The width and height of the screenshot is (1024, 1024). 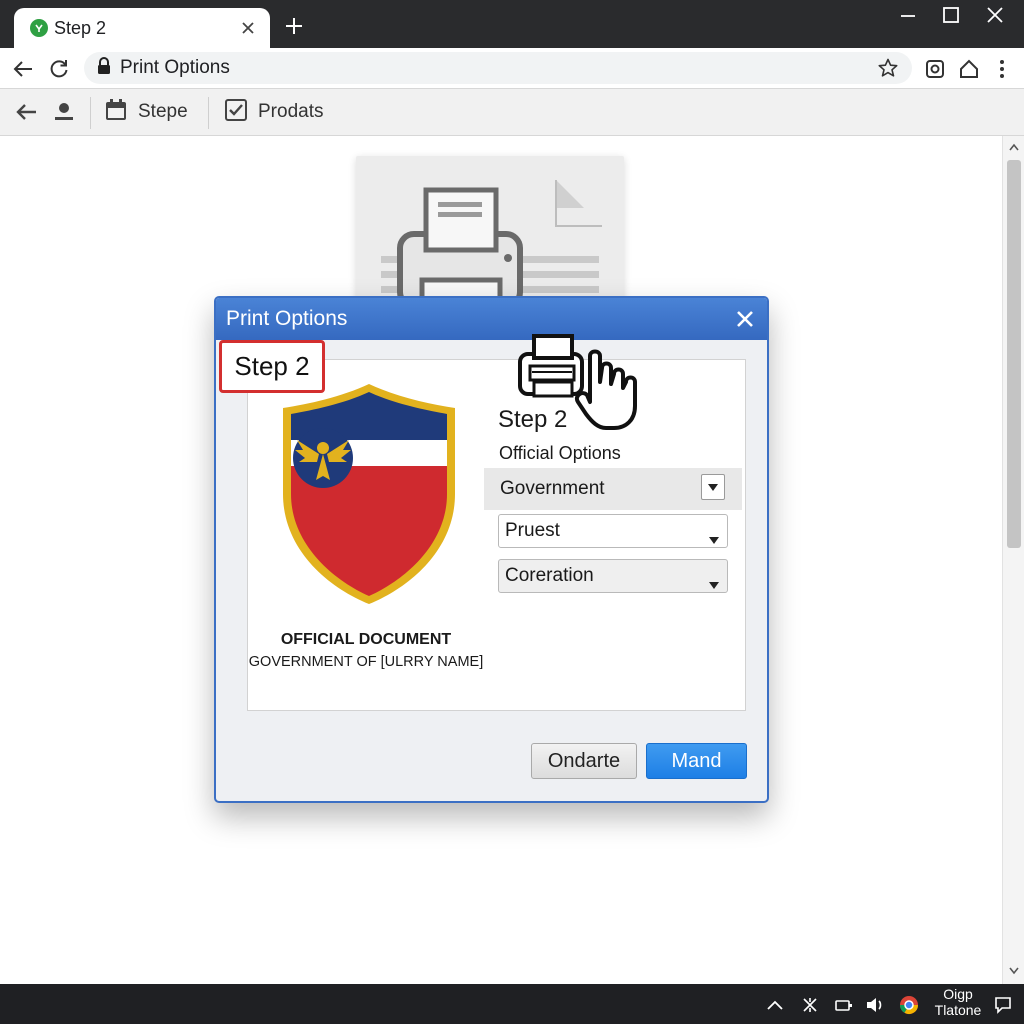 What do you see at coordinates (532, 530) in the screenshot?
I see `select-value: Pruest` at bounding box center [532, 530].